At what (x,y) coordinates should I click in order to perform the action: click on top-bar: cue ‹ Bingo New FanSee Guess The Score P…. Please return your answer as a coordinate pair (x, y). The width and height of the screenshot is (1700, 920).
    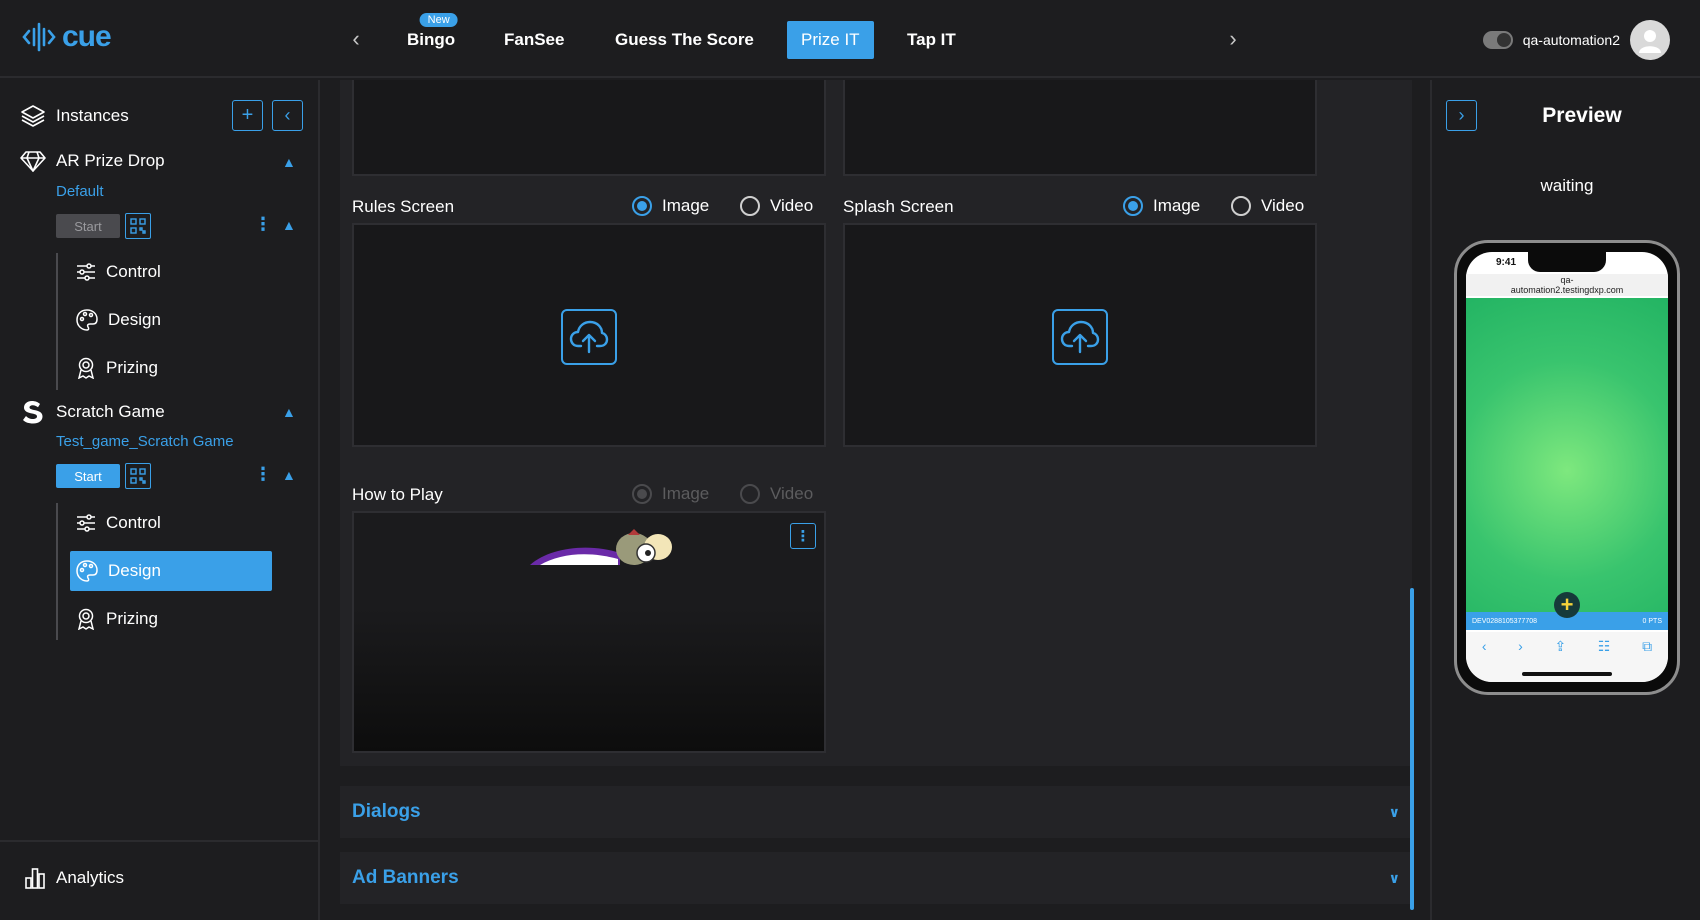
    Looking at the image, I should click on (850, 39).